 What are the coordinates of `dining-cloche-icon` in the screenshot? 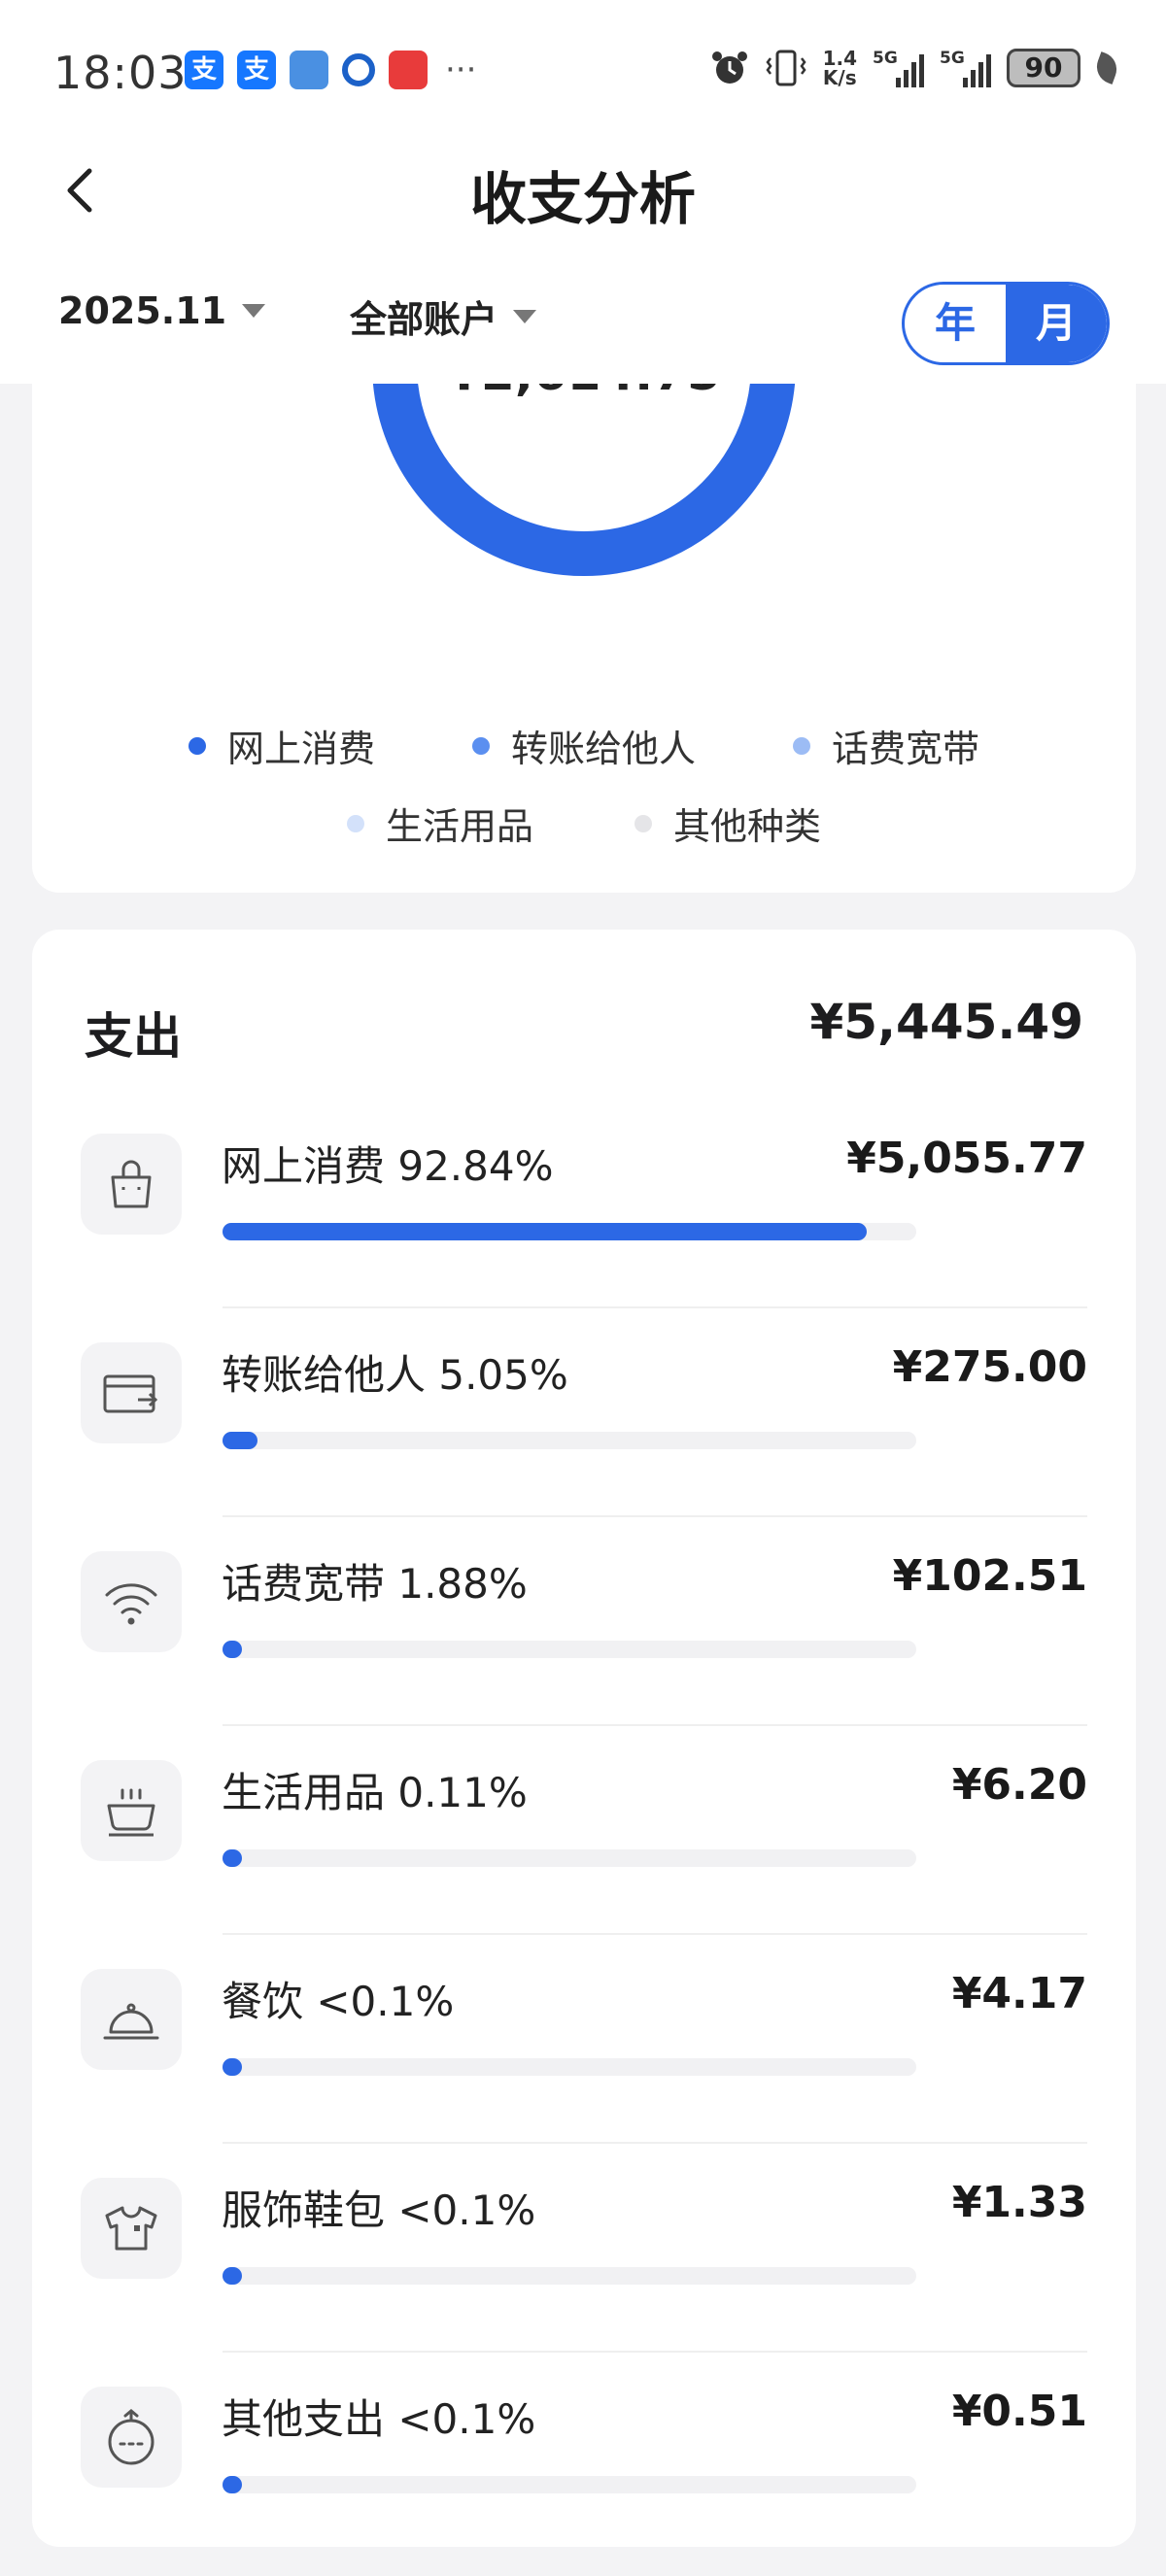 It's located at (131, 2021).